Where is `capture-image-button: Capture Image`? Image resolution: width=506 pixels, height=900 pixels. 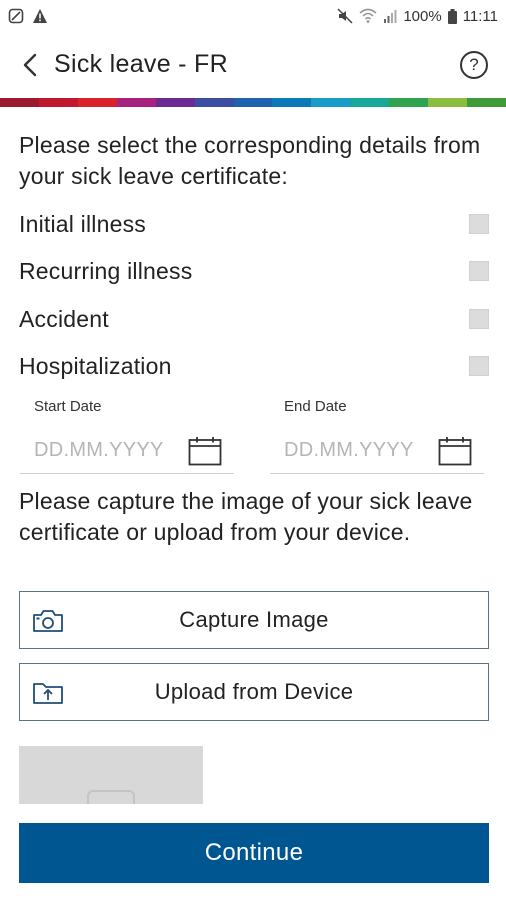
capture-image-button: Capture Image is located at coordinates (254, 620).